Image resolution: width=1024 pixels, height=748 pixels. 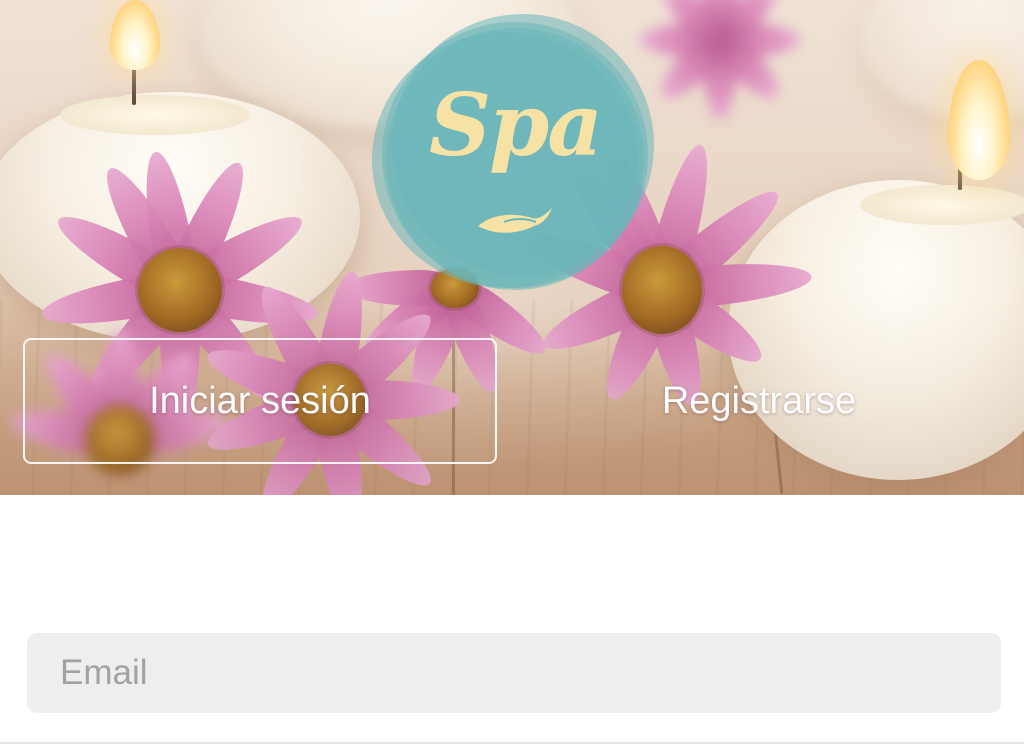 I want to click on tab-register-label: Registrarse, so click(x=759, y=400).